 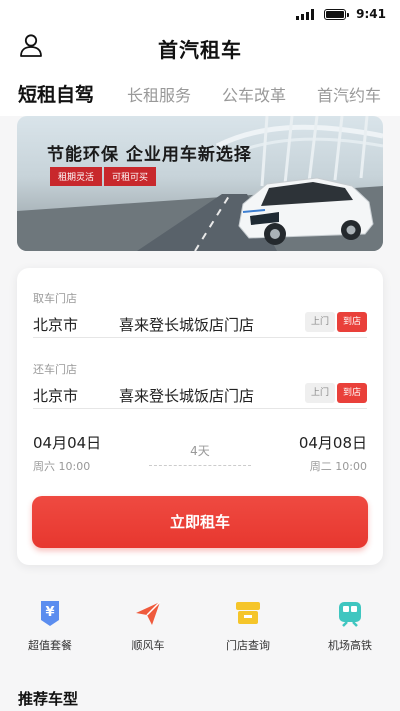 I want to click on banner-headline: 节能环保 企业用车新选择, so click(x=149, y=155).